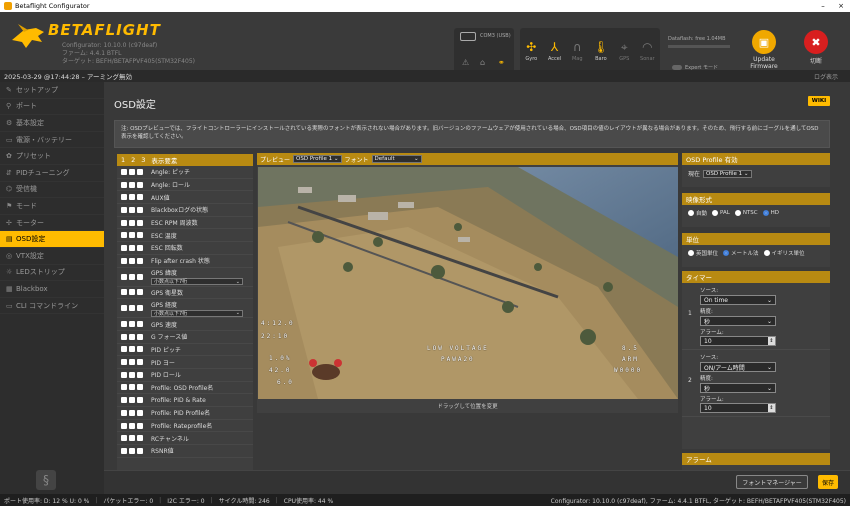 This screenshot has width=850, height=506. I want to click on preview-profile-select: OSD Profile 1 ⌄, so click(317, 159).